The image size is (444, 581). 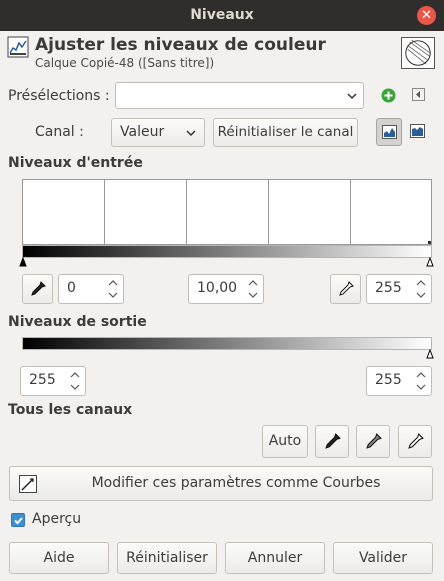 I want to click on preset-menu-icon, so click(x=418, y=94).